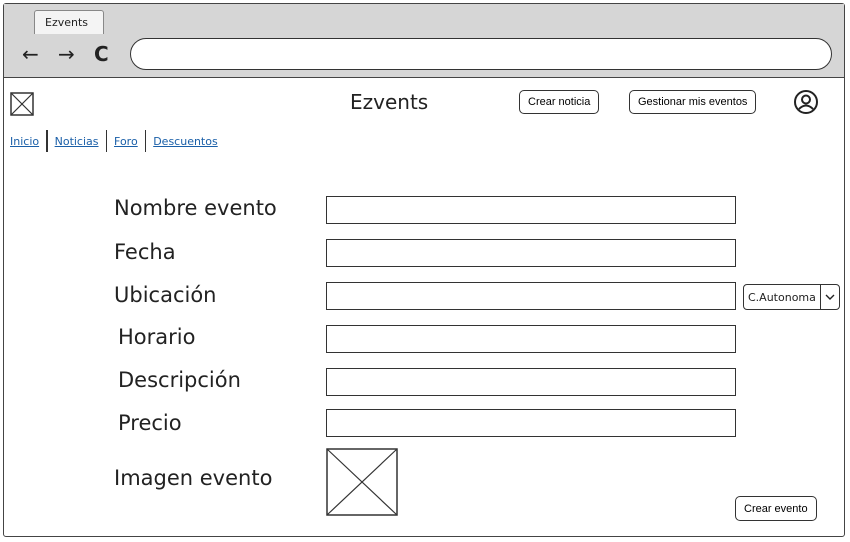  What do you see at coordinates (30, 54) in the screenshot?
I see `back-arrow-icon: ←` at bounding box center [30, 54].